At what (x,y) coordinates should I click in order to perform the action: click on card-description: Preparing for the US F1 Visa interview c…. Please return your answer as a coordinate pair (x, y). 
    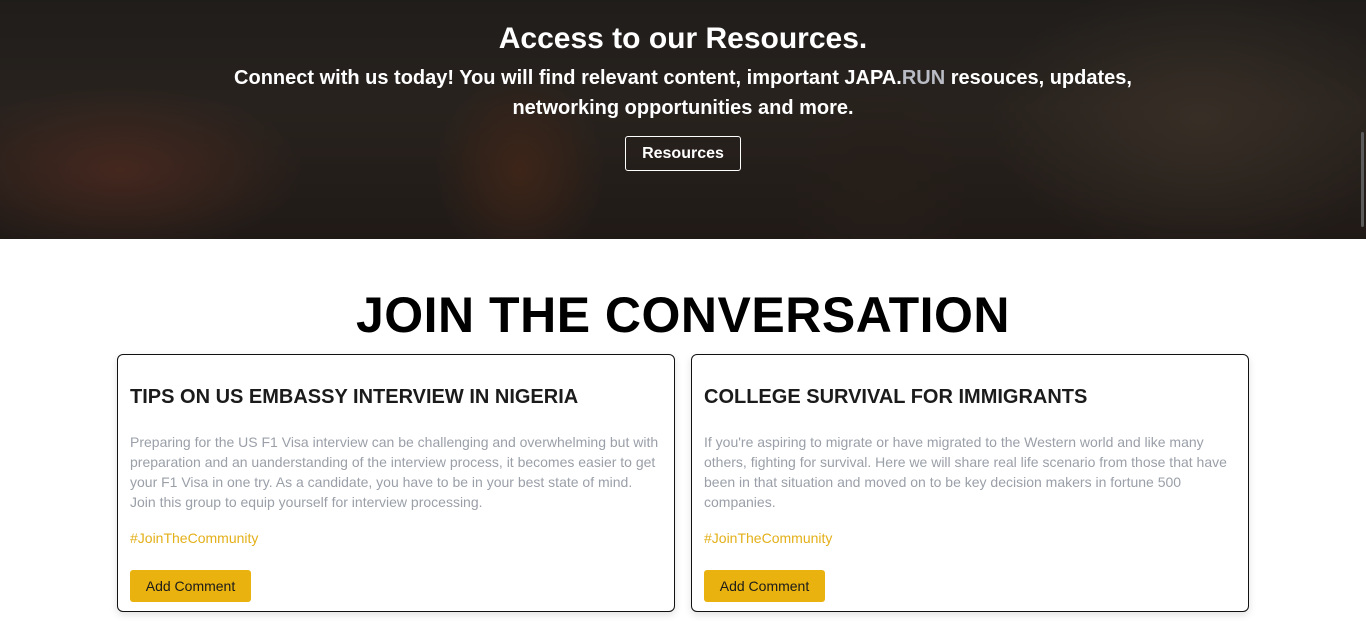
    Looking at the image, I should click on (394, 472).